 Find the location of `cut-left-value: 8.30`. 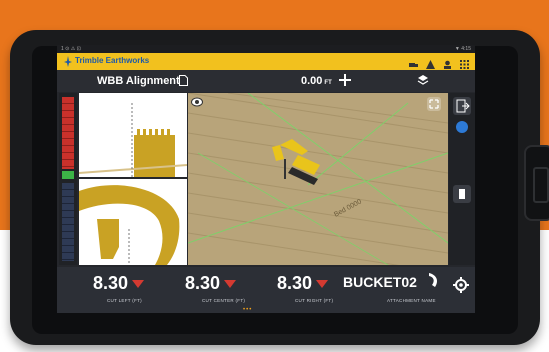

cut-left-value: 8.30 is located at coordinates (111, 283).